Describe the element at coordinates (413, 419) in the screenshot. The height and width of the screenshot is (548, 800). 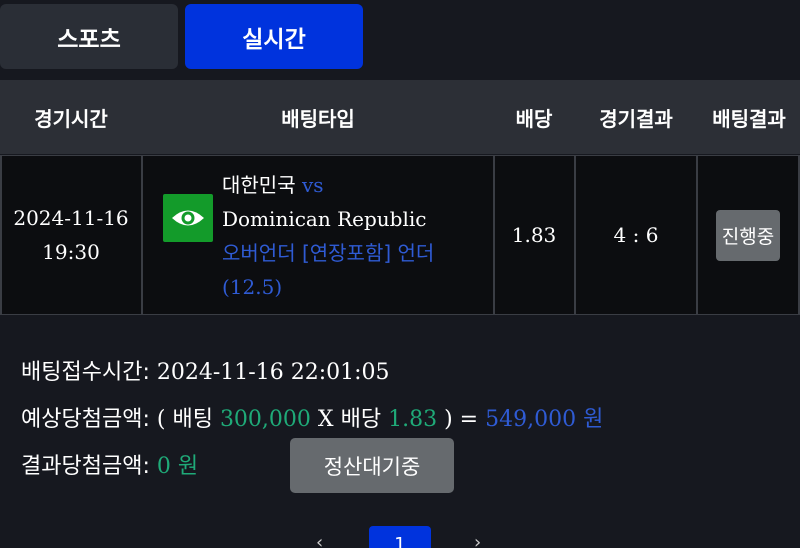
I see `odds-amount: 1.83` at that location.